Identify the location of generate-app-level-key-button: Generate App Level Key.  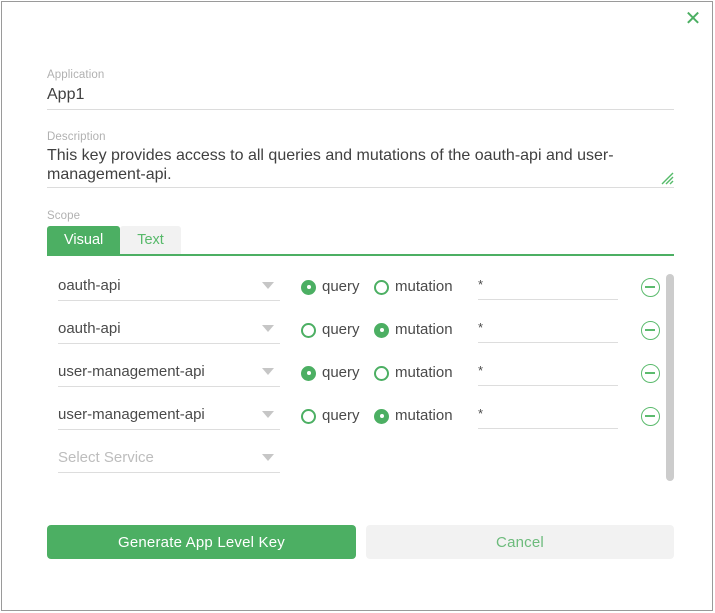
(201, 542).